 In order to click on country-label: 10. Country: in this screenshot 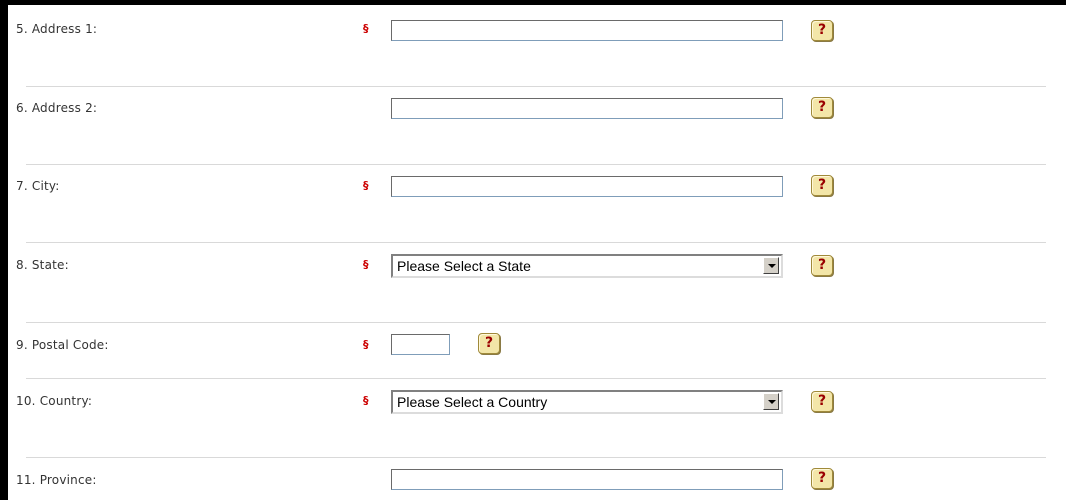, I will do `click(54, 401)`.